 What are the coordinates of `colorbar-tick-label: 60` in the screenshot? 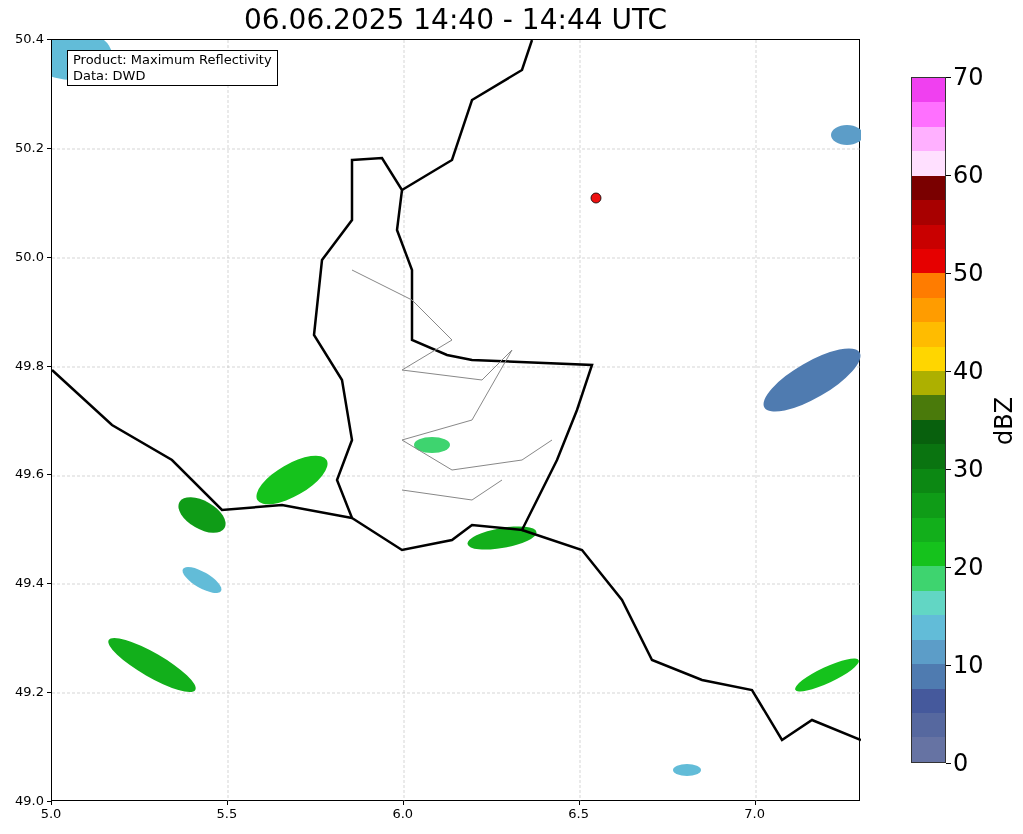 It's located at (968, 175).